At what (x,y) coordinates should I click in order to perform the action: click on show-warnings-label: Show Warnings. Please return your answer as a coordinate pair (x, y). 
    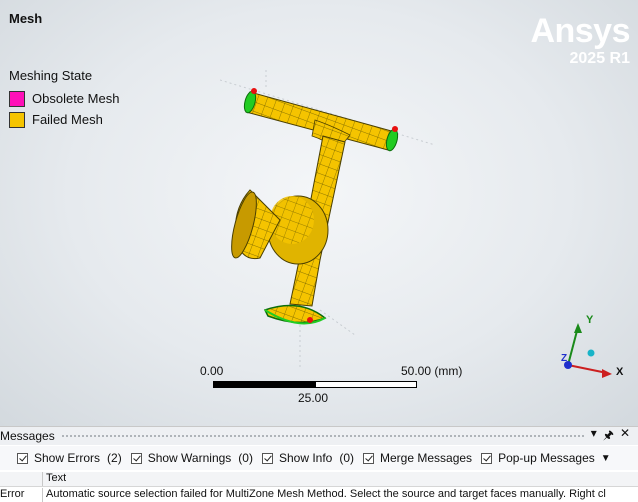
    Looking at the image, I should click on (189, 458).